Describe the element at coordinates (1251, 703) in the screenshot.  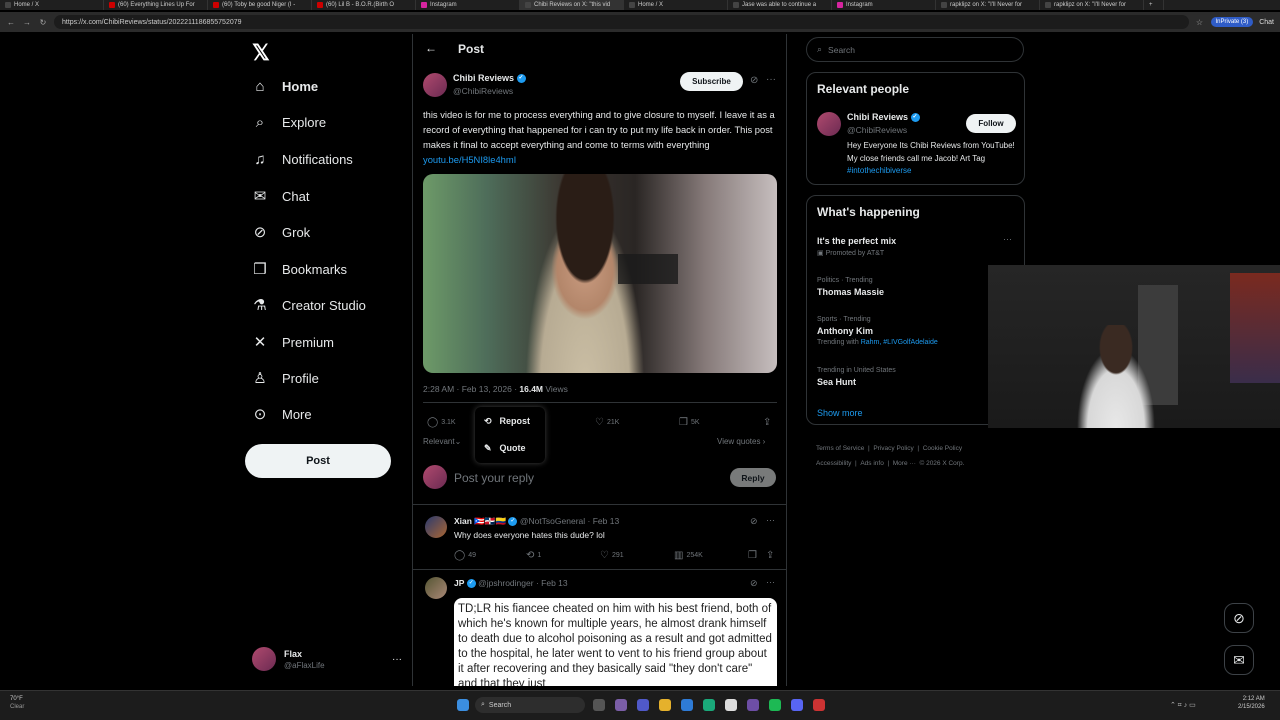
I see `clock: 2:12 AM 2/15/2026` at that location.